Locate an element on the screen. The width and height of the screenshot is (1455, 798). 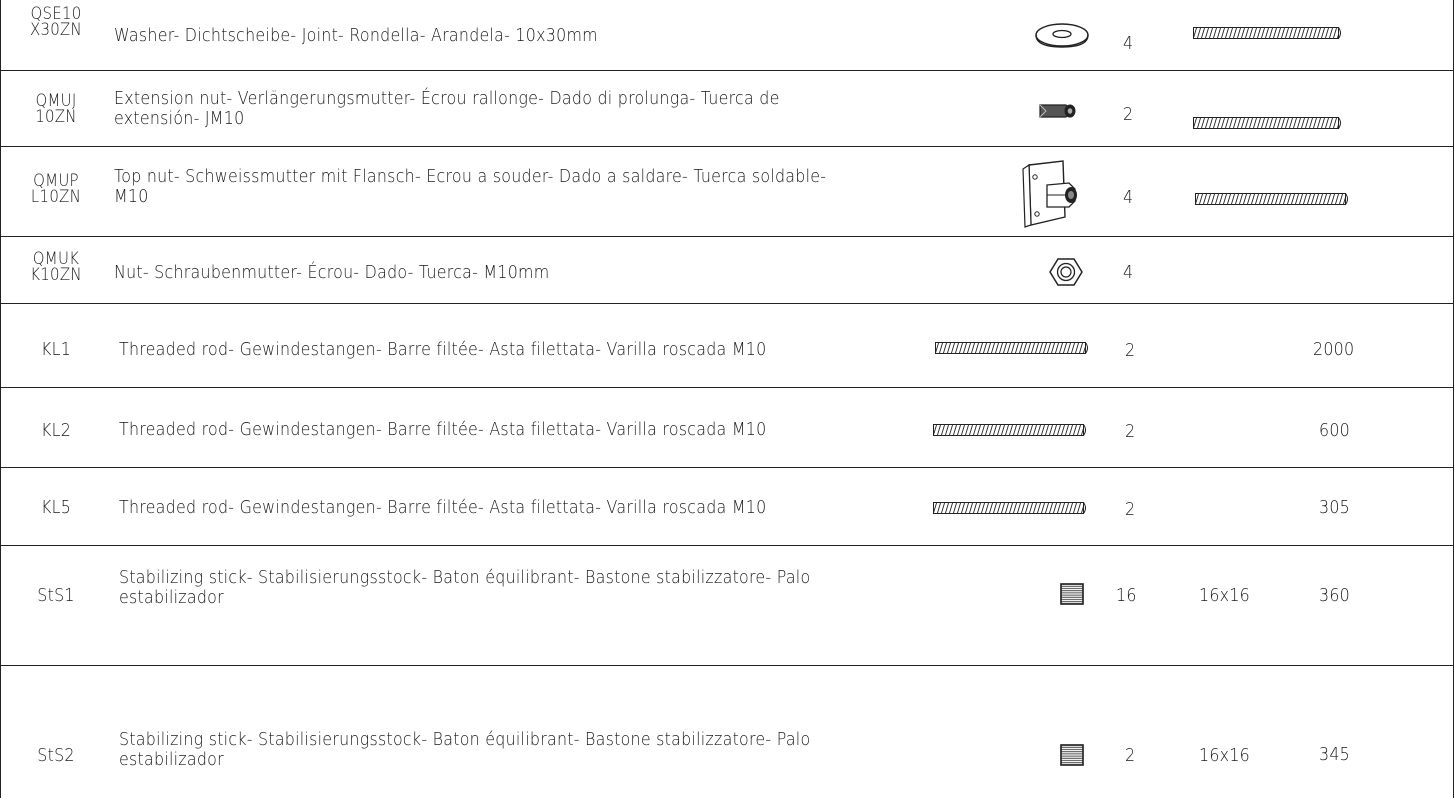
part-code-line: 10ZN is located at coordinates (56, 117).